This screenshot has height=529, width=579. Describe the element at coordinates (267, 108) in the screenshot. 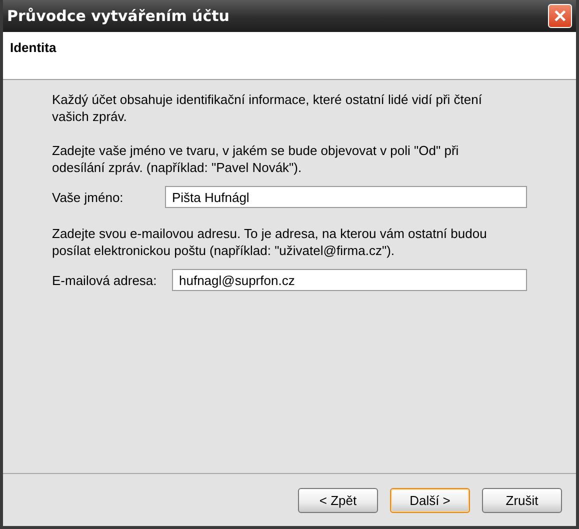

I see `info-text: Každý účet obsahuje identifikační informace, které ostatní lidé vidí při čtení vašich zpráv.` at that location.